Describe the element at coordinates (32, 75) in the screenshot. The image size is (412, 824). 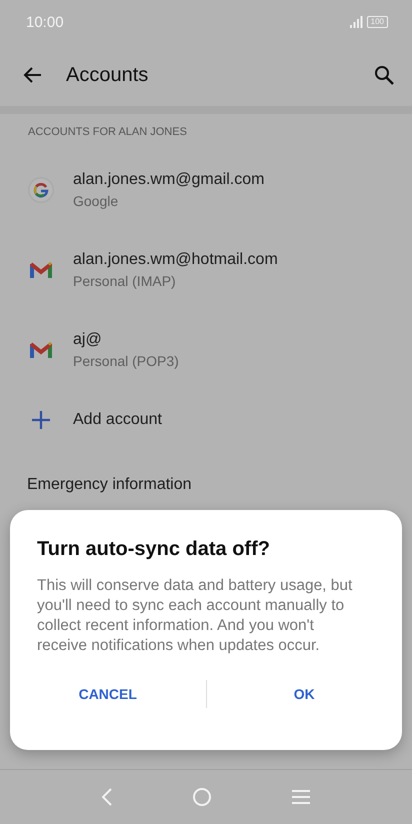
I see `back-arrow-icon` at that location.